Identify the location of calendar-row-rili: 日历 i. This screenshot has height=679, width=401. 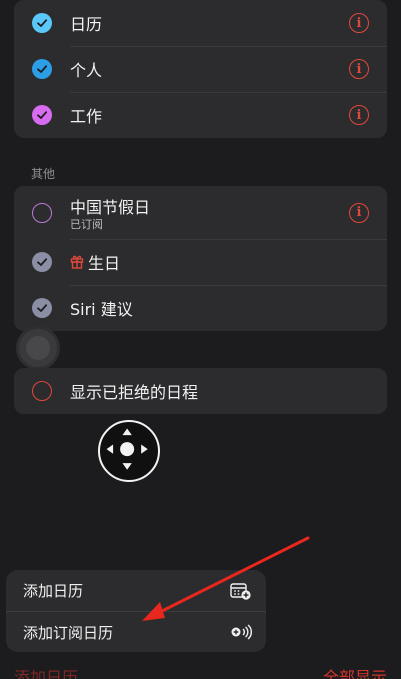
(200, 23).